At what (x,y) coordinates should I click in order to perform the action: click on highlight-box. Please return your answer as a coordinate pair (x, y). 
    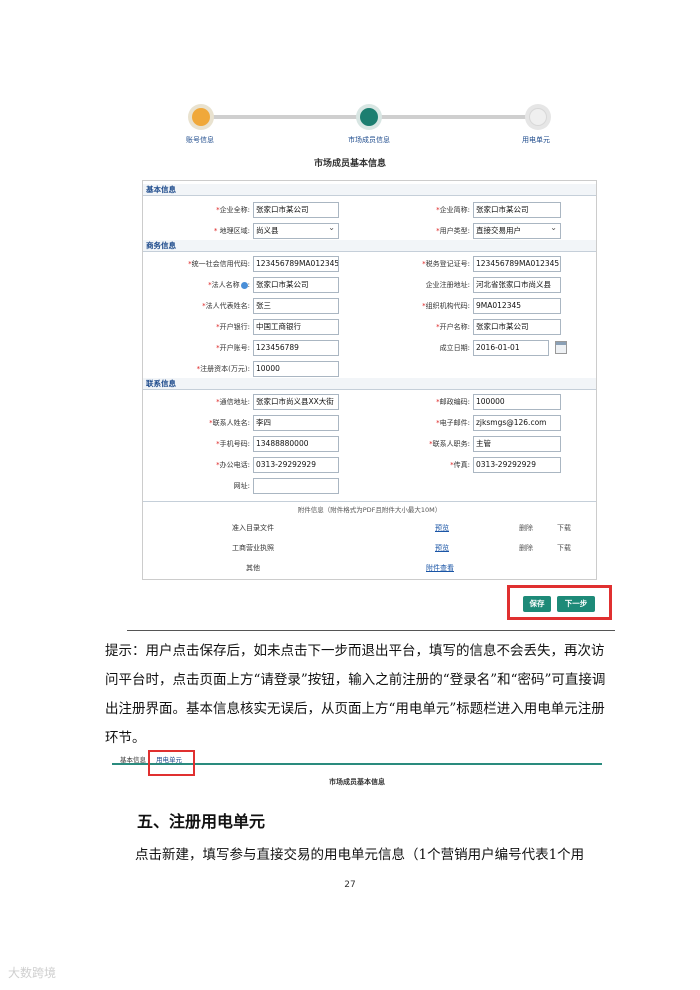
    Looking at the image, I should click on (171, 763).